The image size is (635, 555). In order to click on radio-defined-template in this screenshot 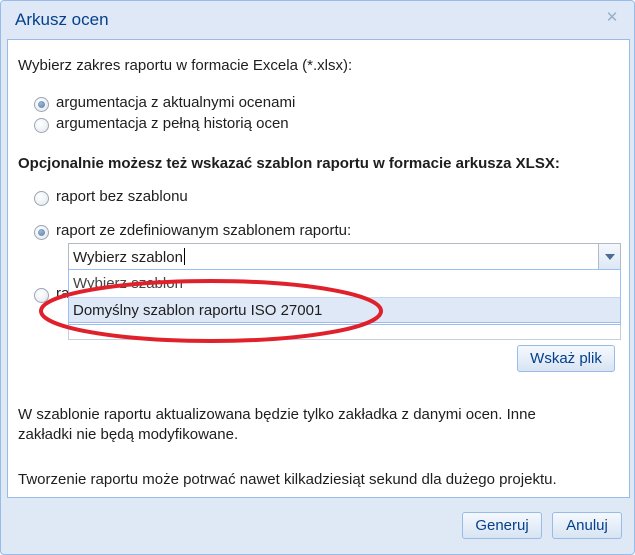, I will do `click(41, 232)`.